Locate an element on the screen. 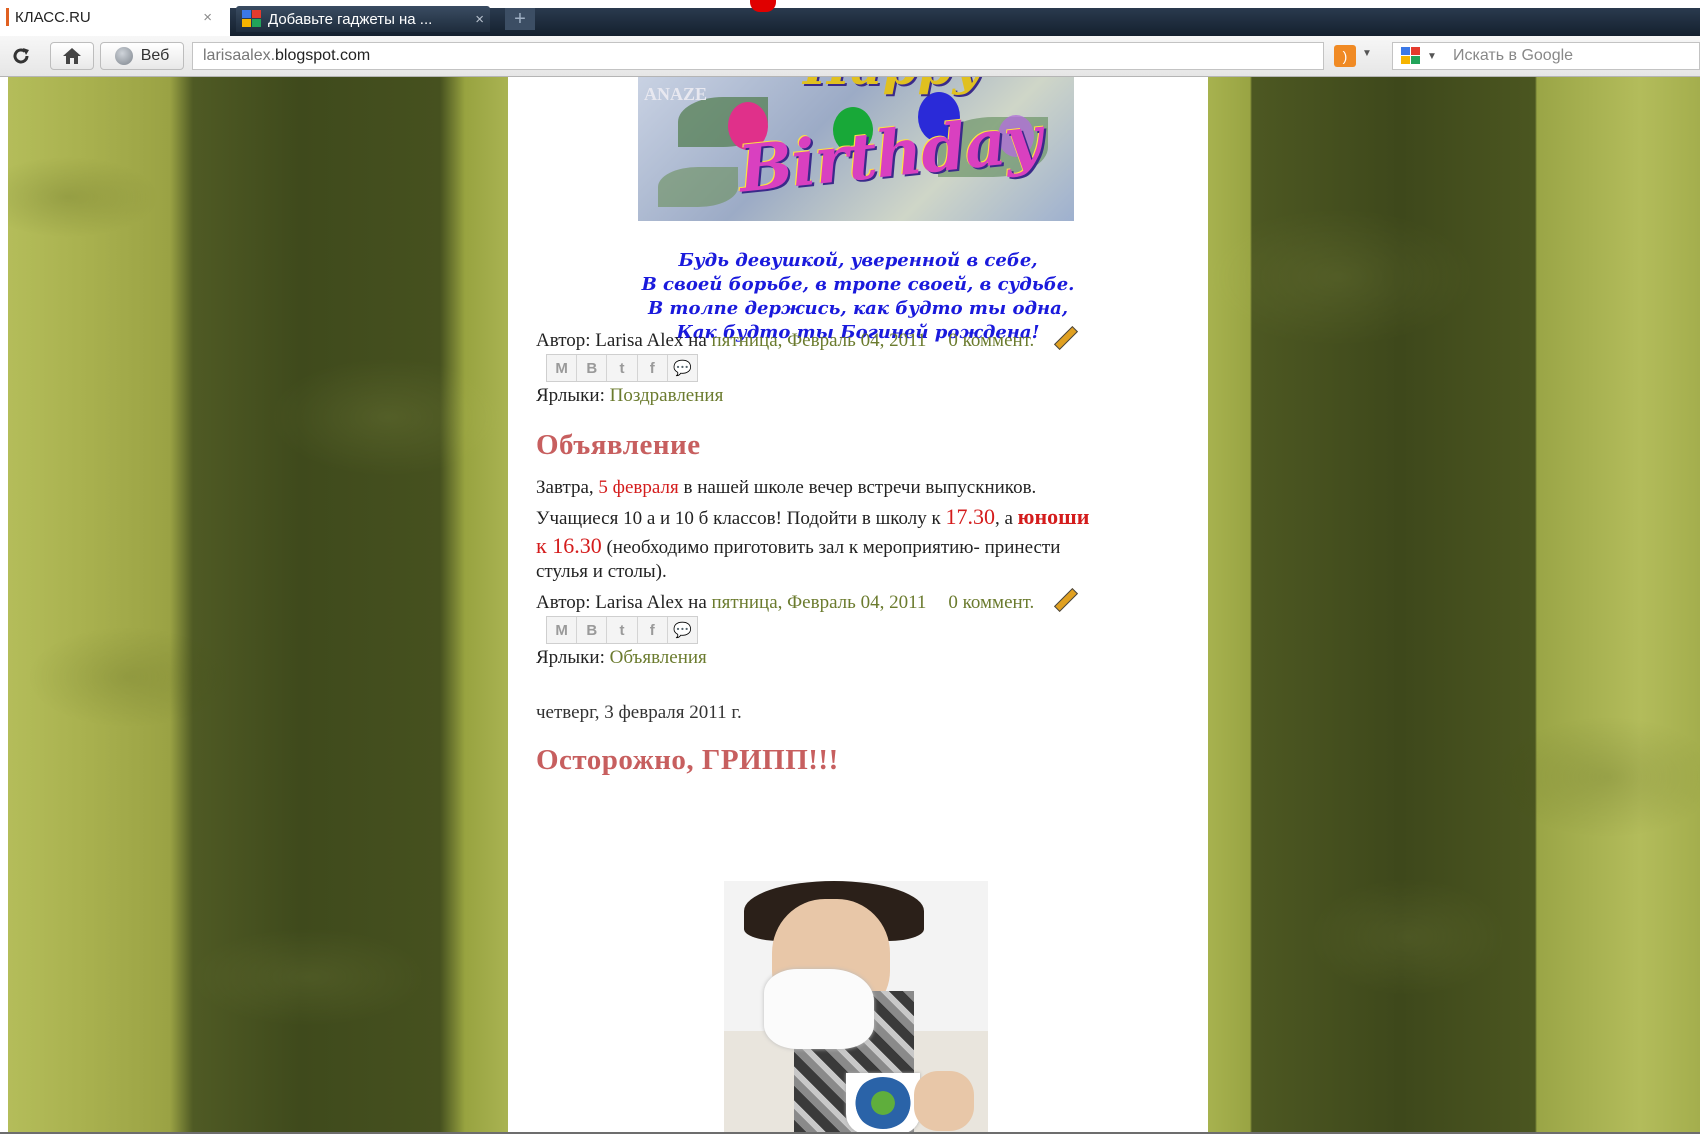  poem-line: В толпе держись, как будто ты одна, is located at coordinates (858, 308).